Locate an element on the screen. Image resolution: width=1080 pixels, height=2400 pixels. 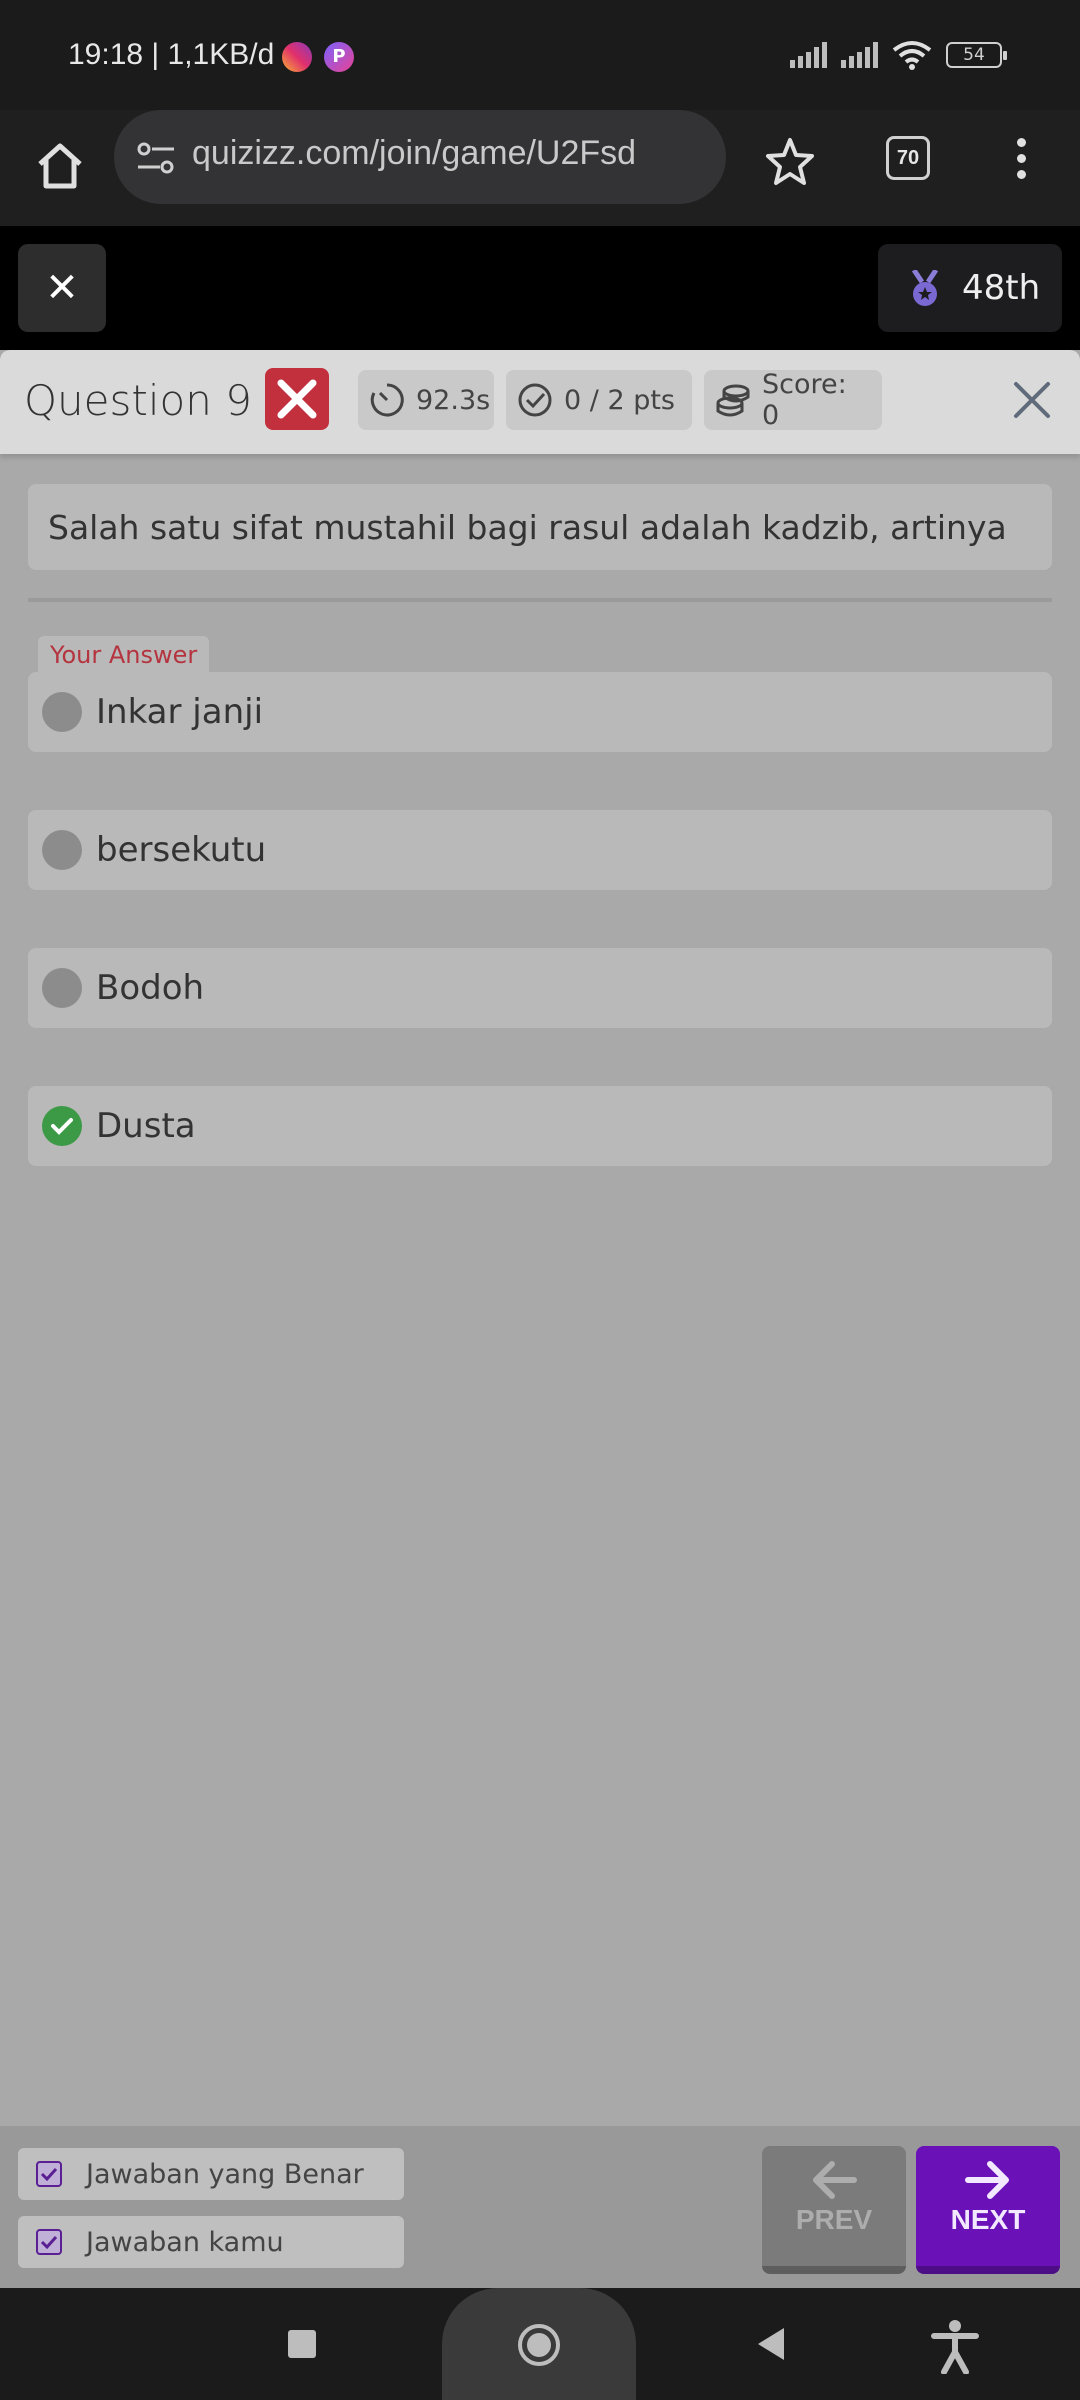
browser-toolbar: quizizz.com/join/game/U2Fsd 70 is located at coordinates (540, 168).